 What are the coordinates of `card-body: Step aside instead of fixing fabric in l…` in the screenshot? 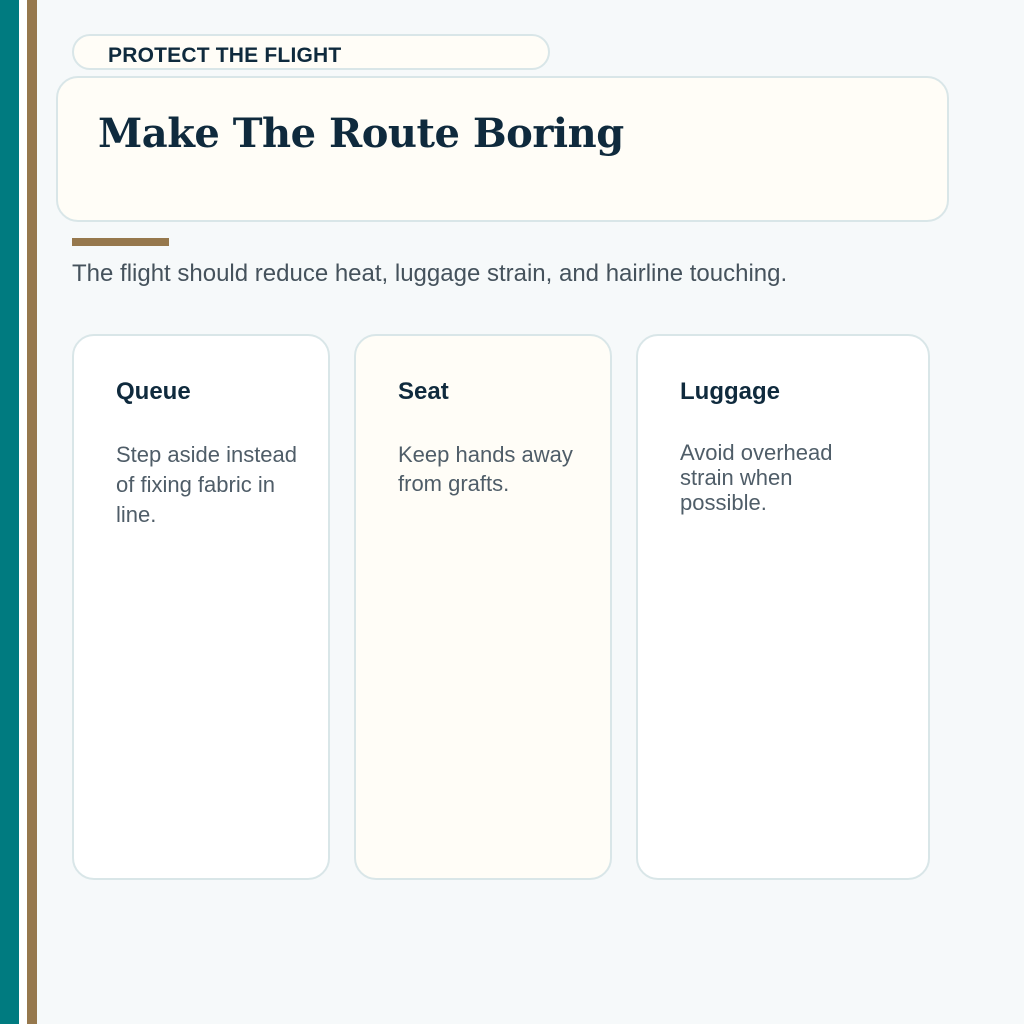 It's located at (207, 484).